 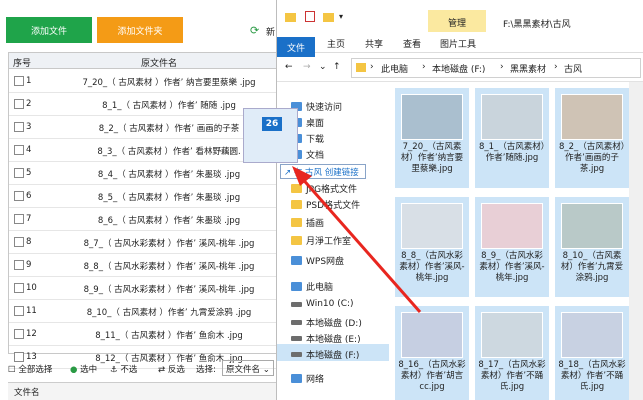 I want to click on address-bar-row: ← → ⌄ ↑ › 此电脑 › 本地磁盘 (F:) › 黑黑素材 › 古风, so click(x=460, y=68).